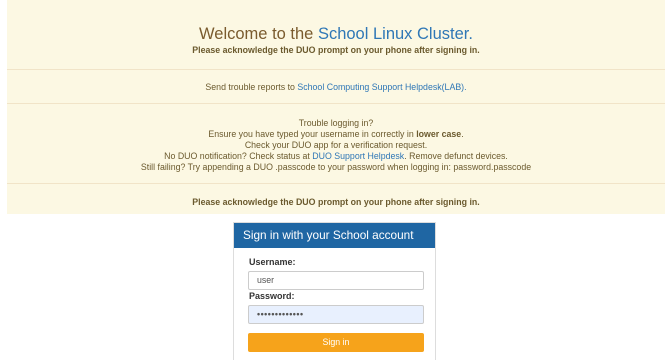  Describe the element at coordinates (456, 156) in the screenshot. I see `help-status-suffix: . Remove defunct devices.` at that location.